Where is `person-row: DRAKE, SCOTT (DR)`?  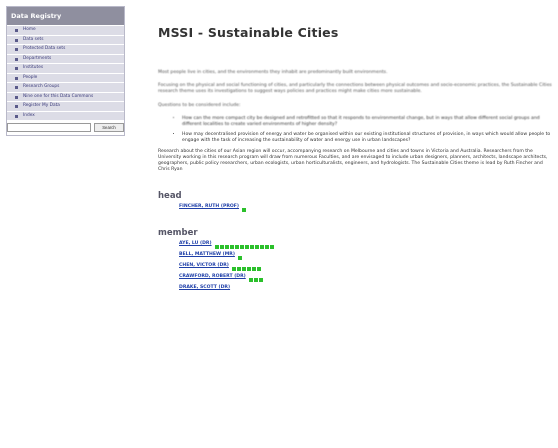
person-row: DRAKE, SCOTT (DR) is located at coordinates (365, 287).